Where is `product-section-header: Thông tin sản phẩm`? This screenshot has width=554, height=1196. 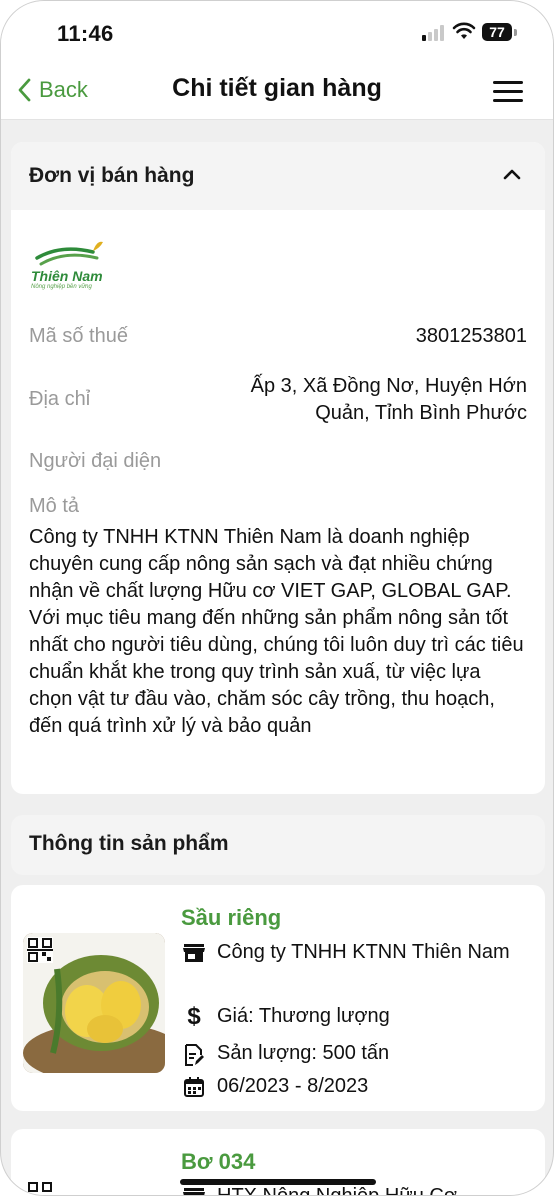 product-section-header: Thông tin sản phẩm is located at coordinates (278, 845).